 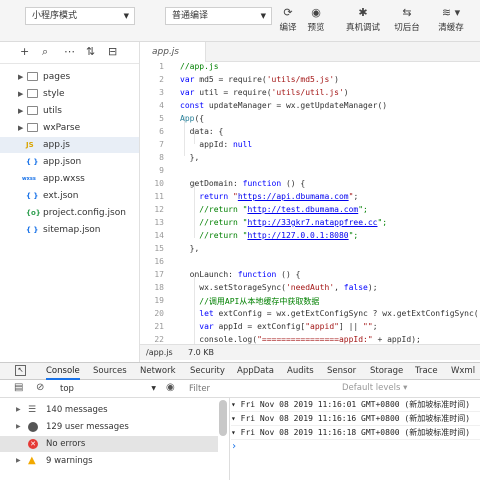 What do you see at coordinates (451, 28) in the screenshot?
I see `clear-cache-label: 清缓存` at bounding box center [451, 28].